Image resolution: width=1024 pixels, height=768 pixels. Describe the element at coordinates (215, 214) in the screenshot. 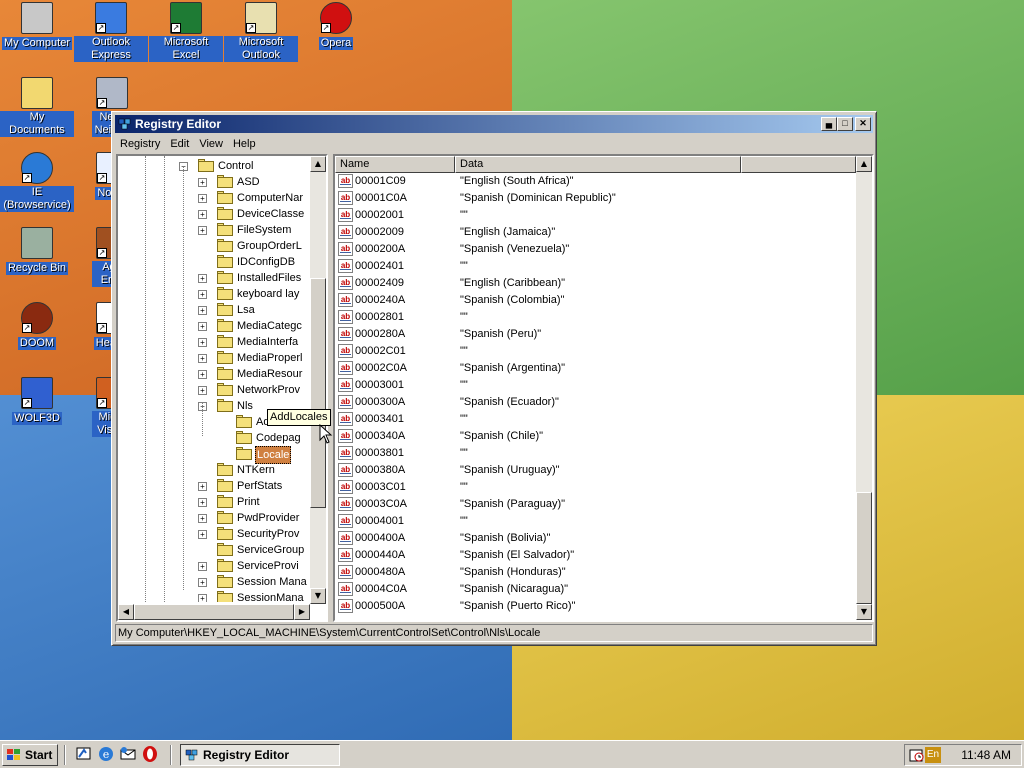

I see `tree-item: + DeviceClasse` at that location.